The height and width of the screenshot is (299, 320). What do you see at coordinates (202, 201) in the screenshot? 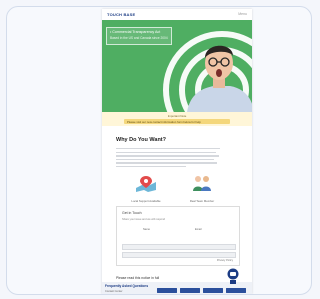
I see `feature-label: Real Team Member` at bounding box center [202, 201].